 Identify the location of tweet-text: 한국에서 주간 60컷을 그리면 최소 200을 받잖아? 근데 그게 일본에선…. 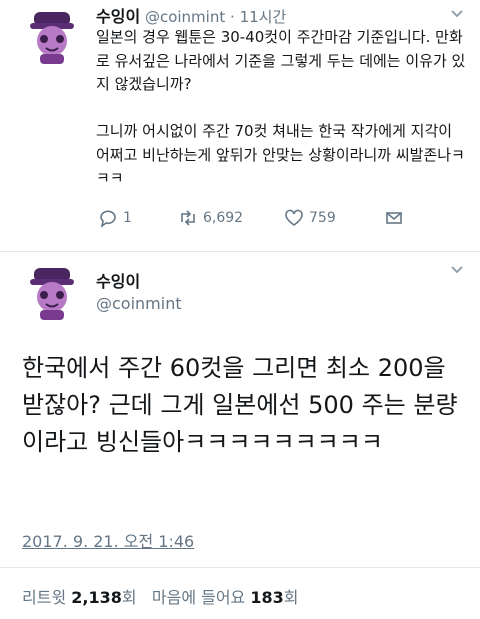
(240, 405).